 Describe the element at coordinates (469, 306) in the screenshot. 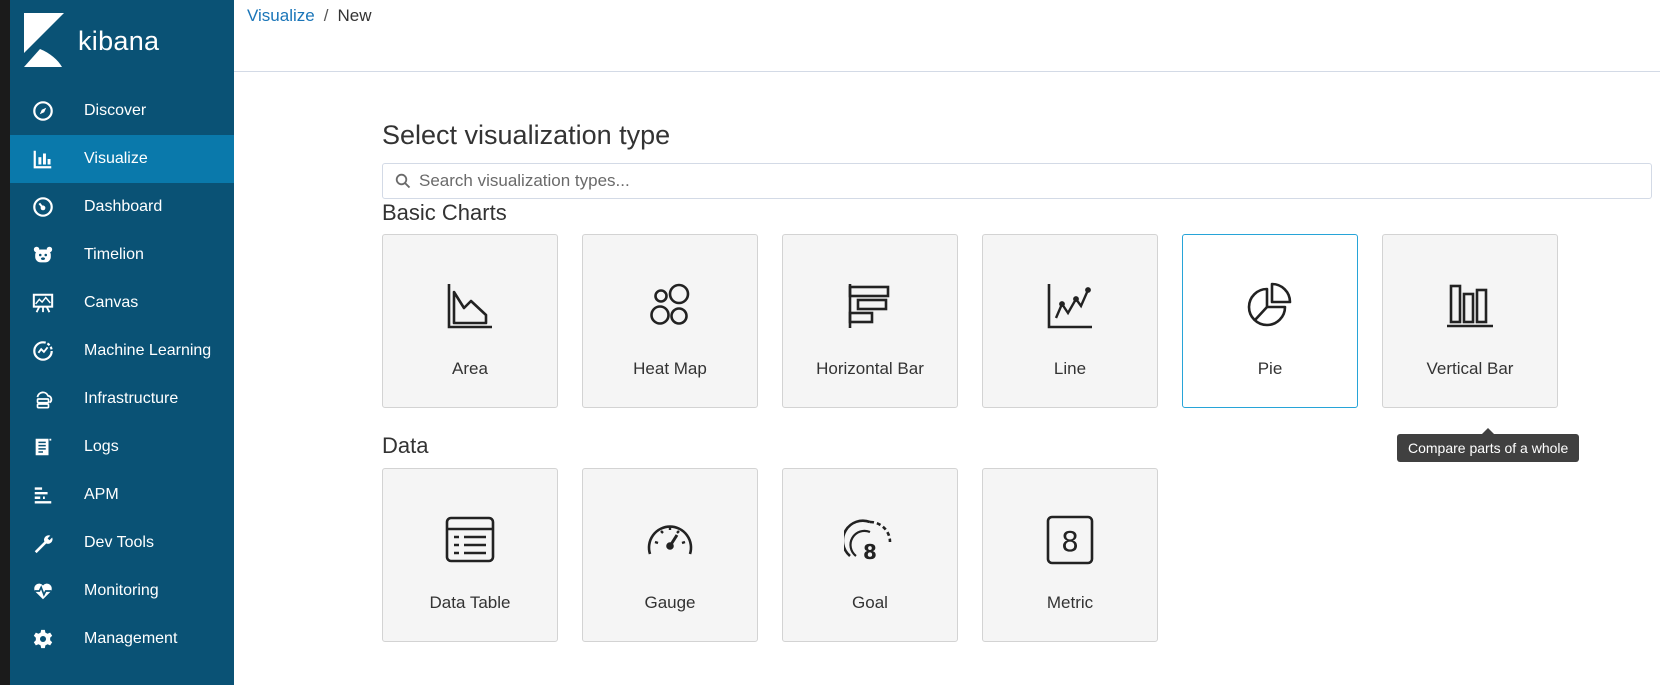

I see `area-chart-icon` at that location.